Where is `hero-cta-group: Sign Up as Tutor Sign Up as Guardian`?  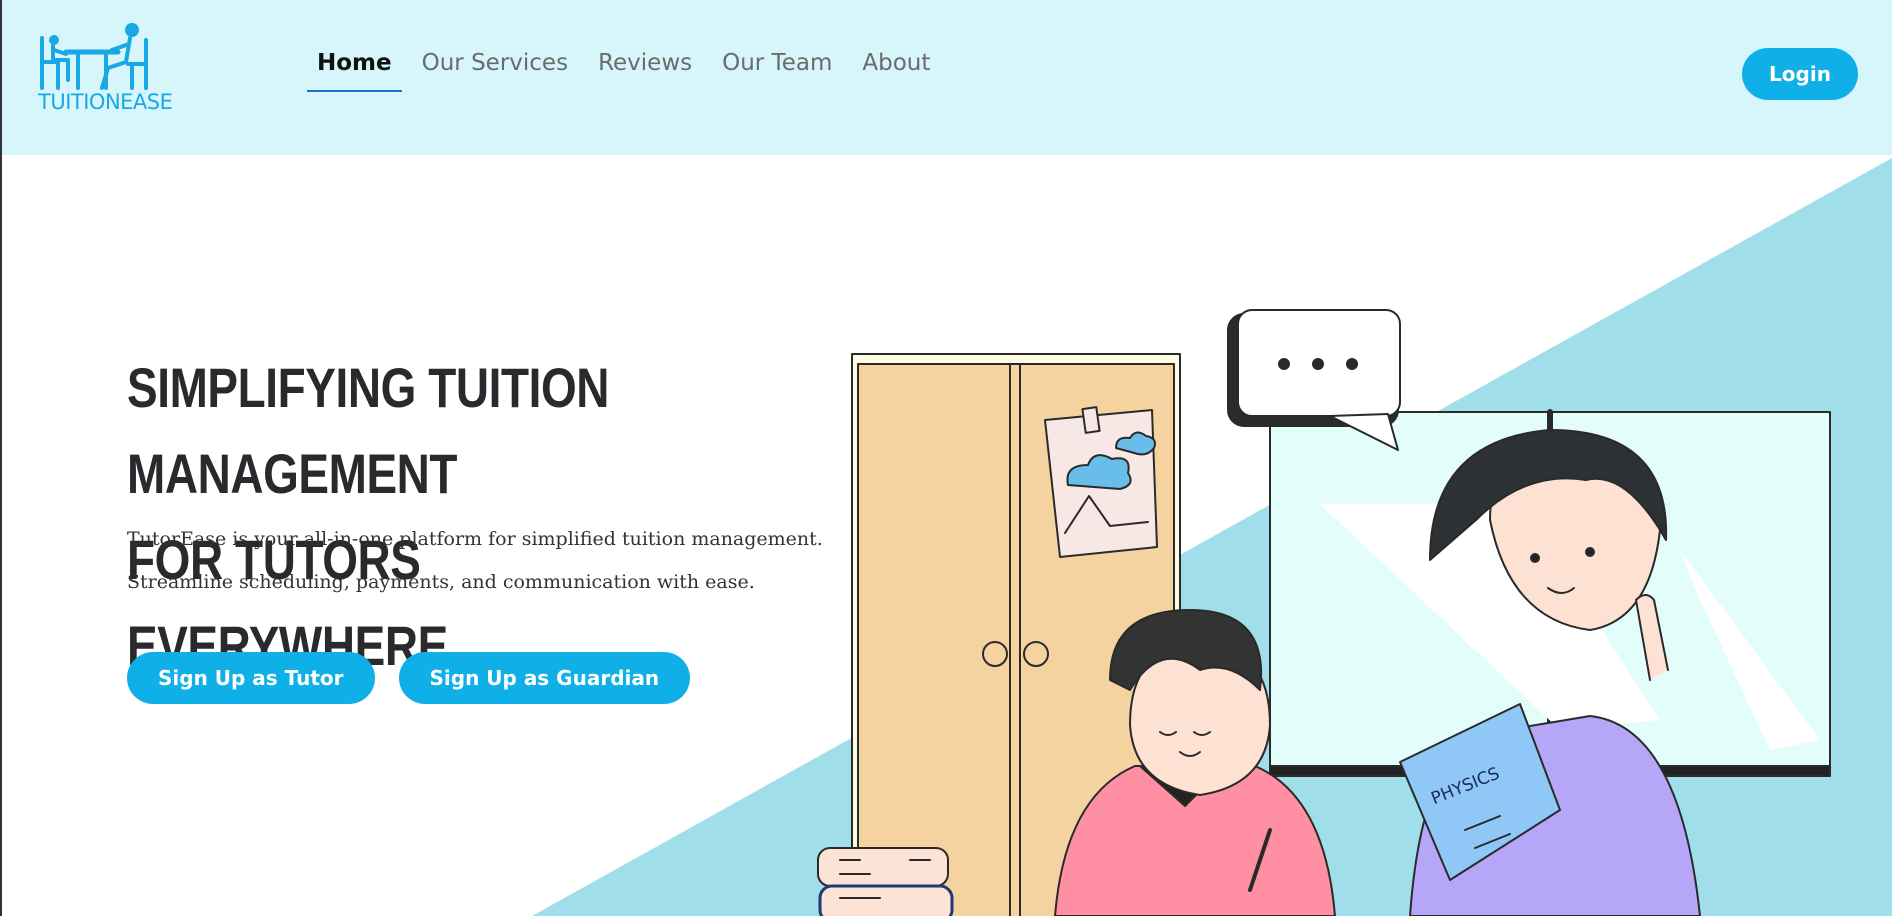
hero-cta-group: Sign Up as Tutor Sign Up as Guardian is located at coordinates (409, 678).